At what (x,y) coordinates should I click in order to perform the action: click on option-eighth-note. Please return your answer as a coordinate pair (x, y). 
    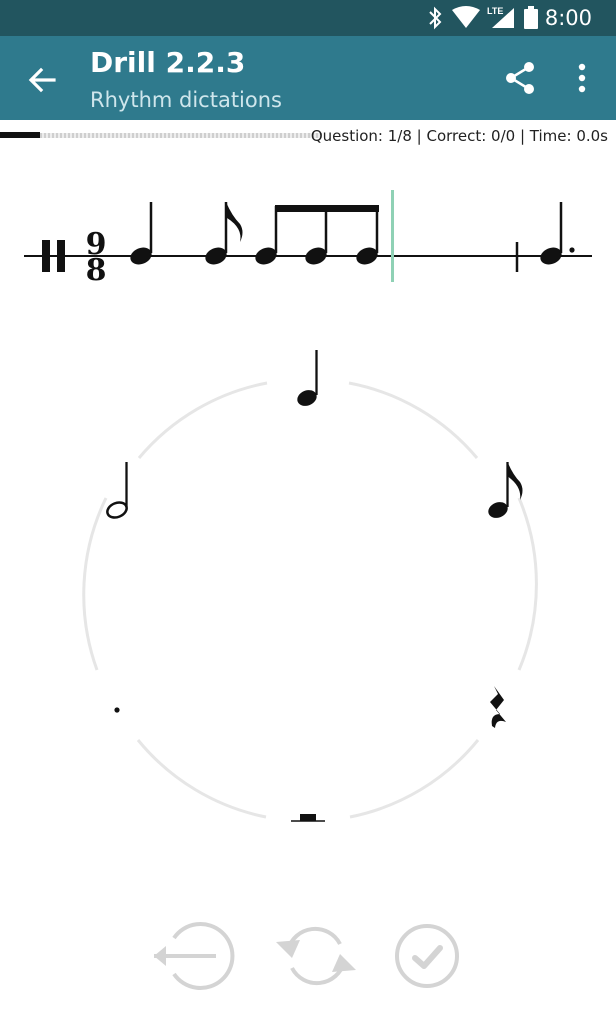
    Looking at the image, I should click on (508, 490).